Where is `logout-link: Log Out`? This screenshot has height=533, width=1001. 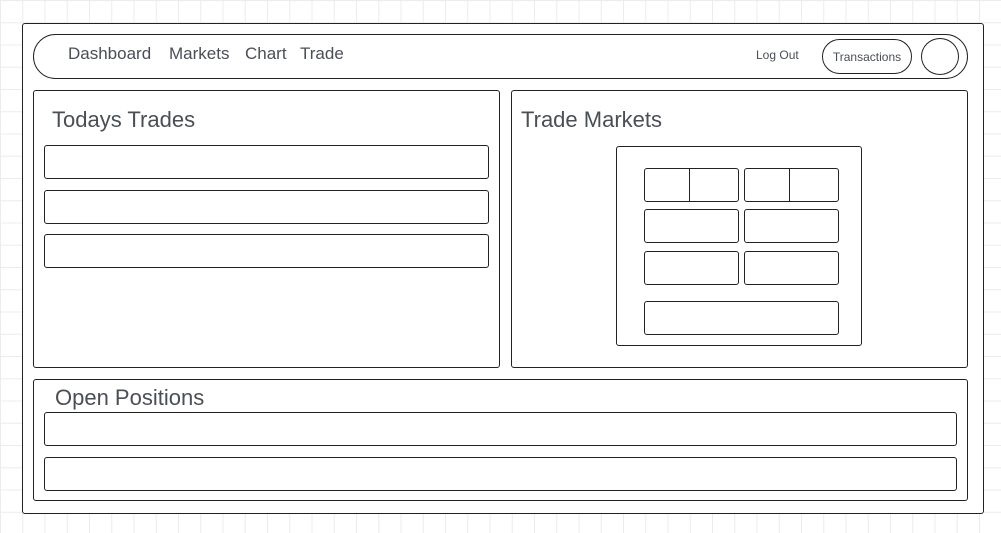
logout-link: Log Out is located at coordinates (777, 55).